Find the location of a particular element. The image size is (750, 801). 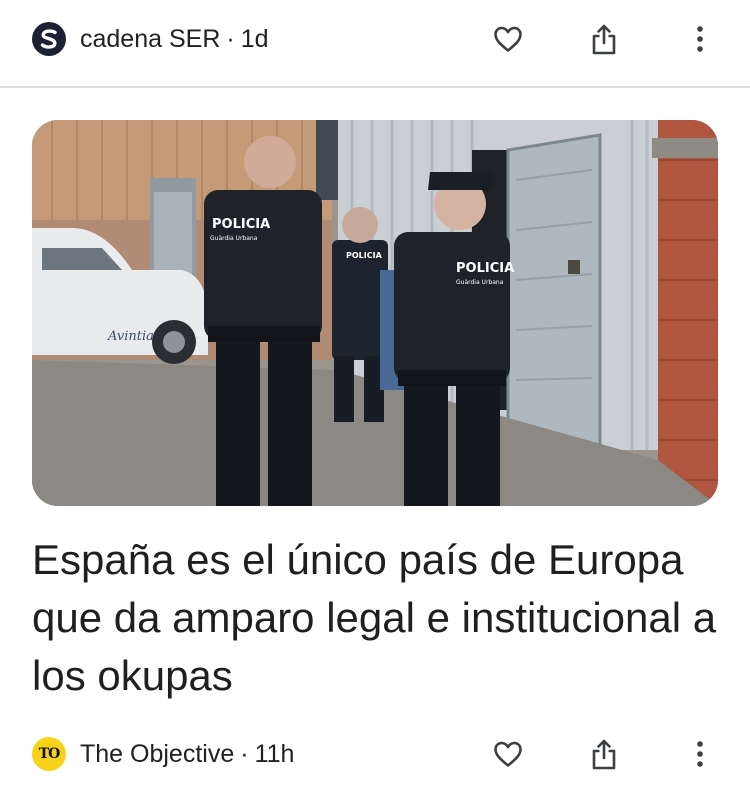

source-row-top: cadena SER · 1d is located at coordinates (375, 39).